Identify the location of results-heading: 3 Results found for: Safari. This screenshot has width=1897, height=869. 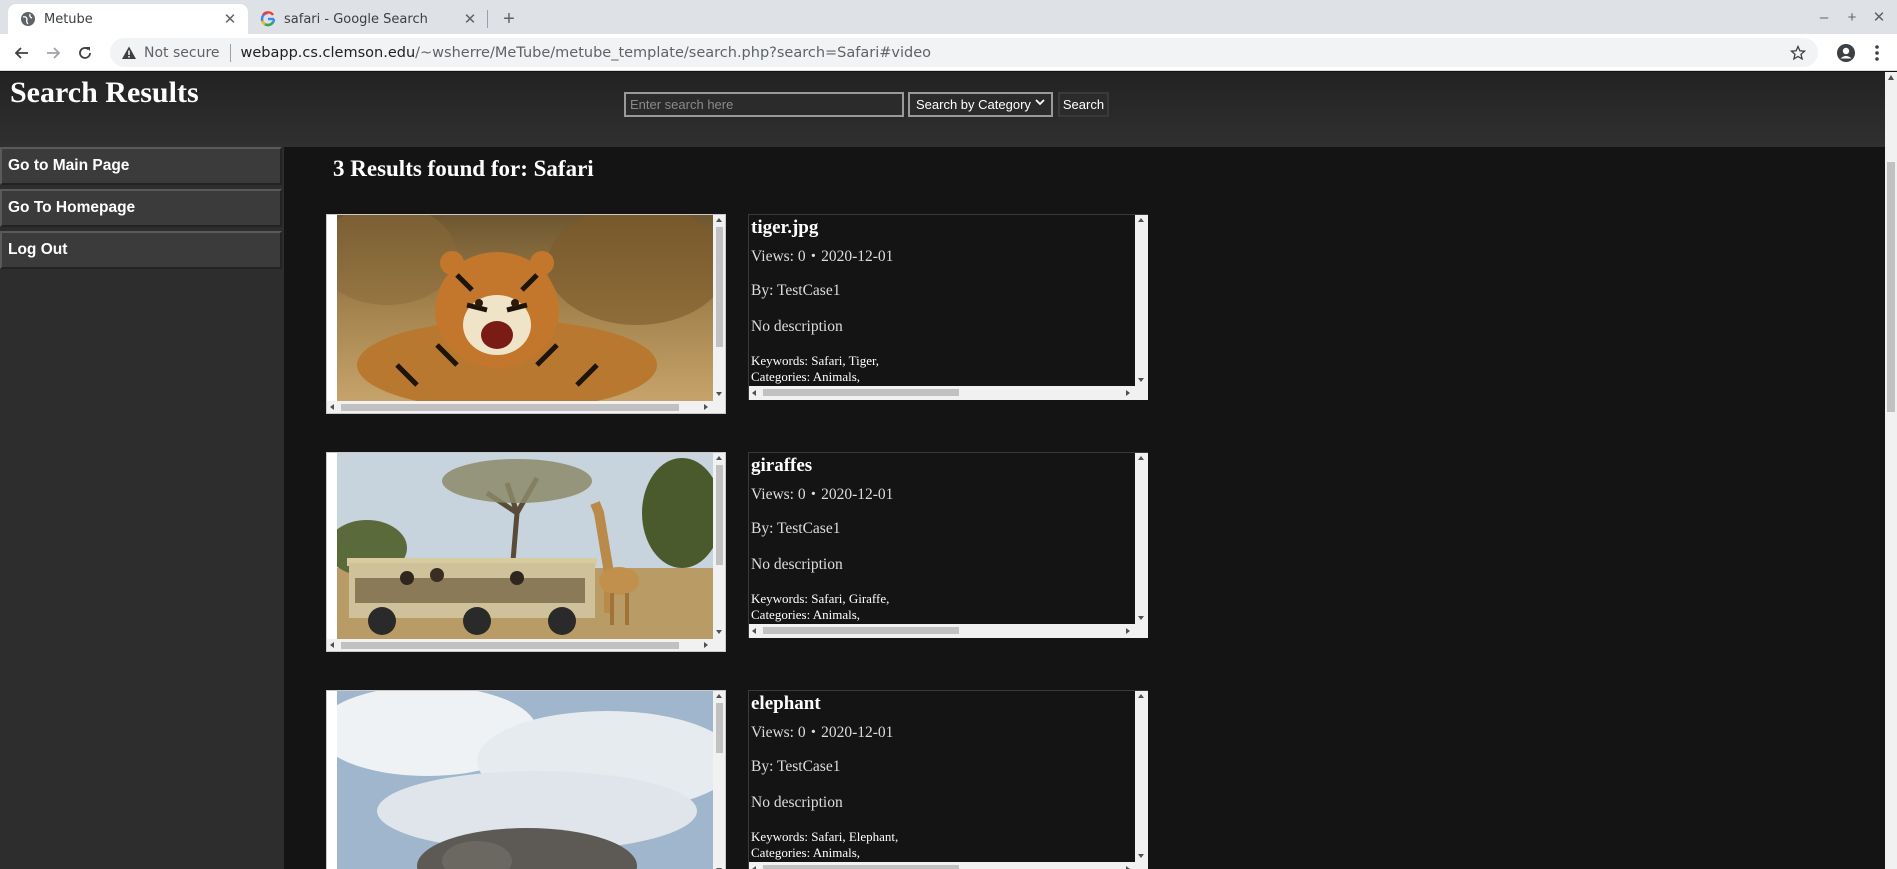
(463, 168).